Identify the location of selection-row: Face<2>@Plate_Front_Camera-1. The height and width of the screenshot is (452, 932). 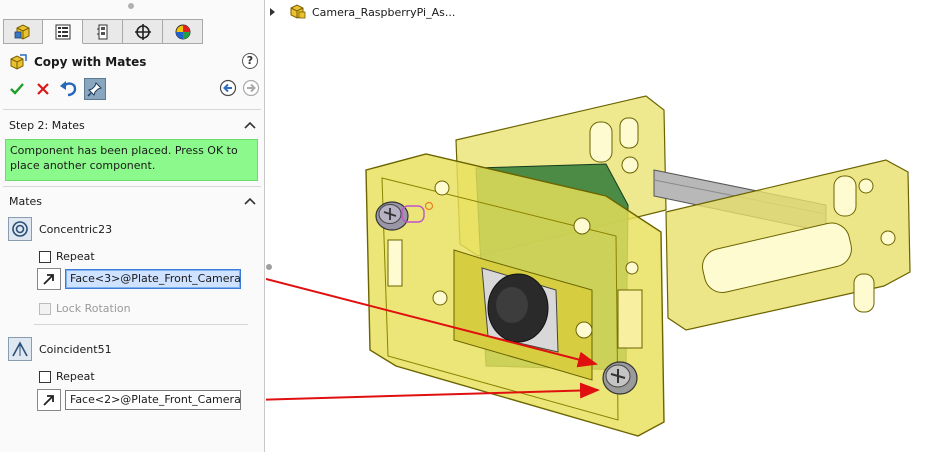
(139, 400).